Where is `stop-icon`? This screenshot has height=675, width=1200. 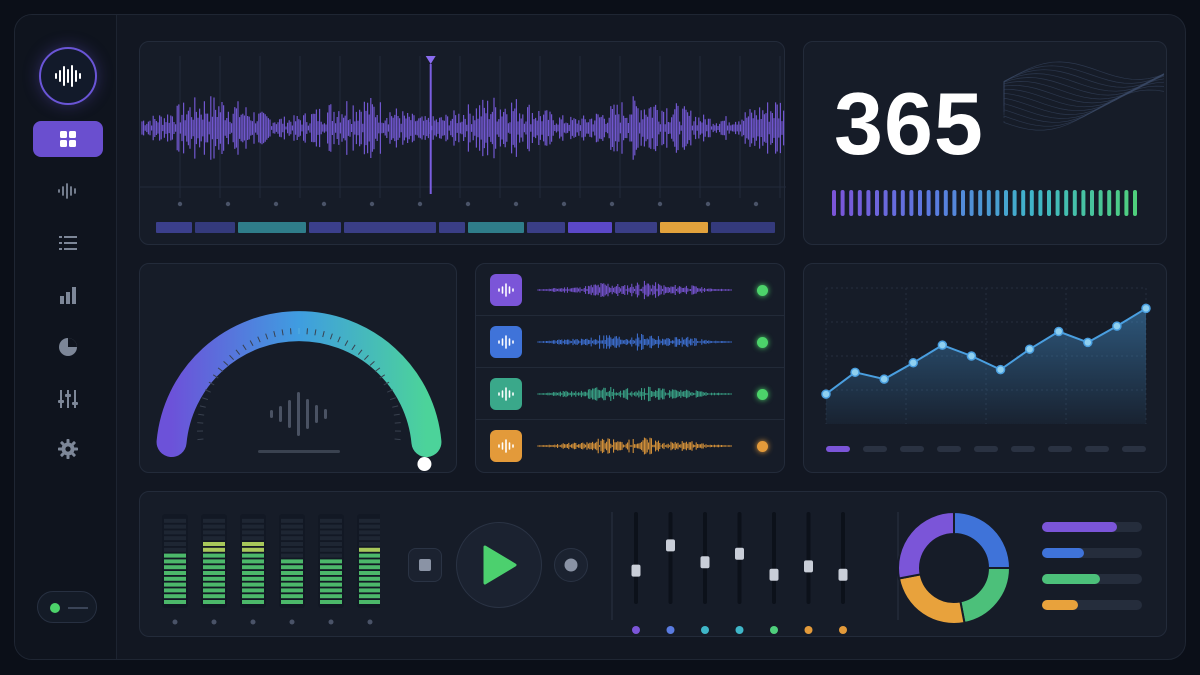
stop-icon is located at coordinates (425, 565).